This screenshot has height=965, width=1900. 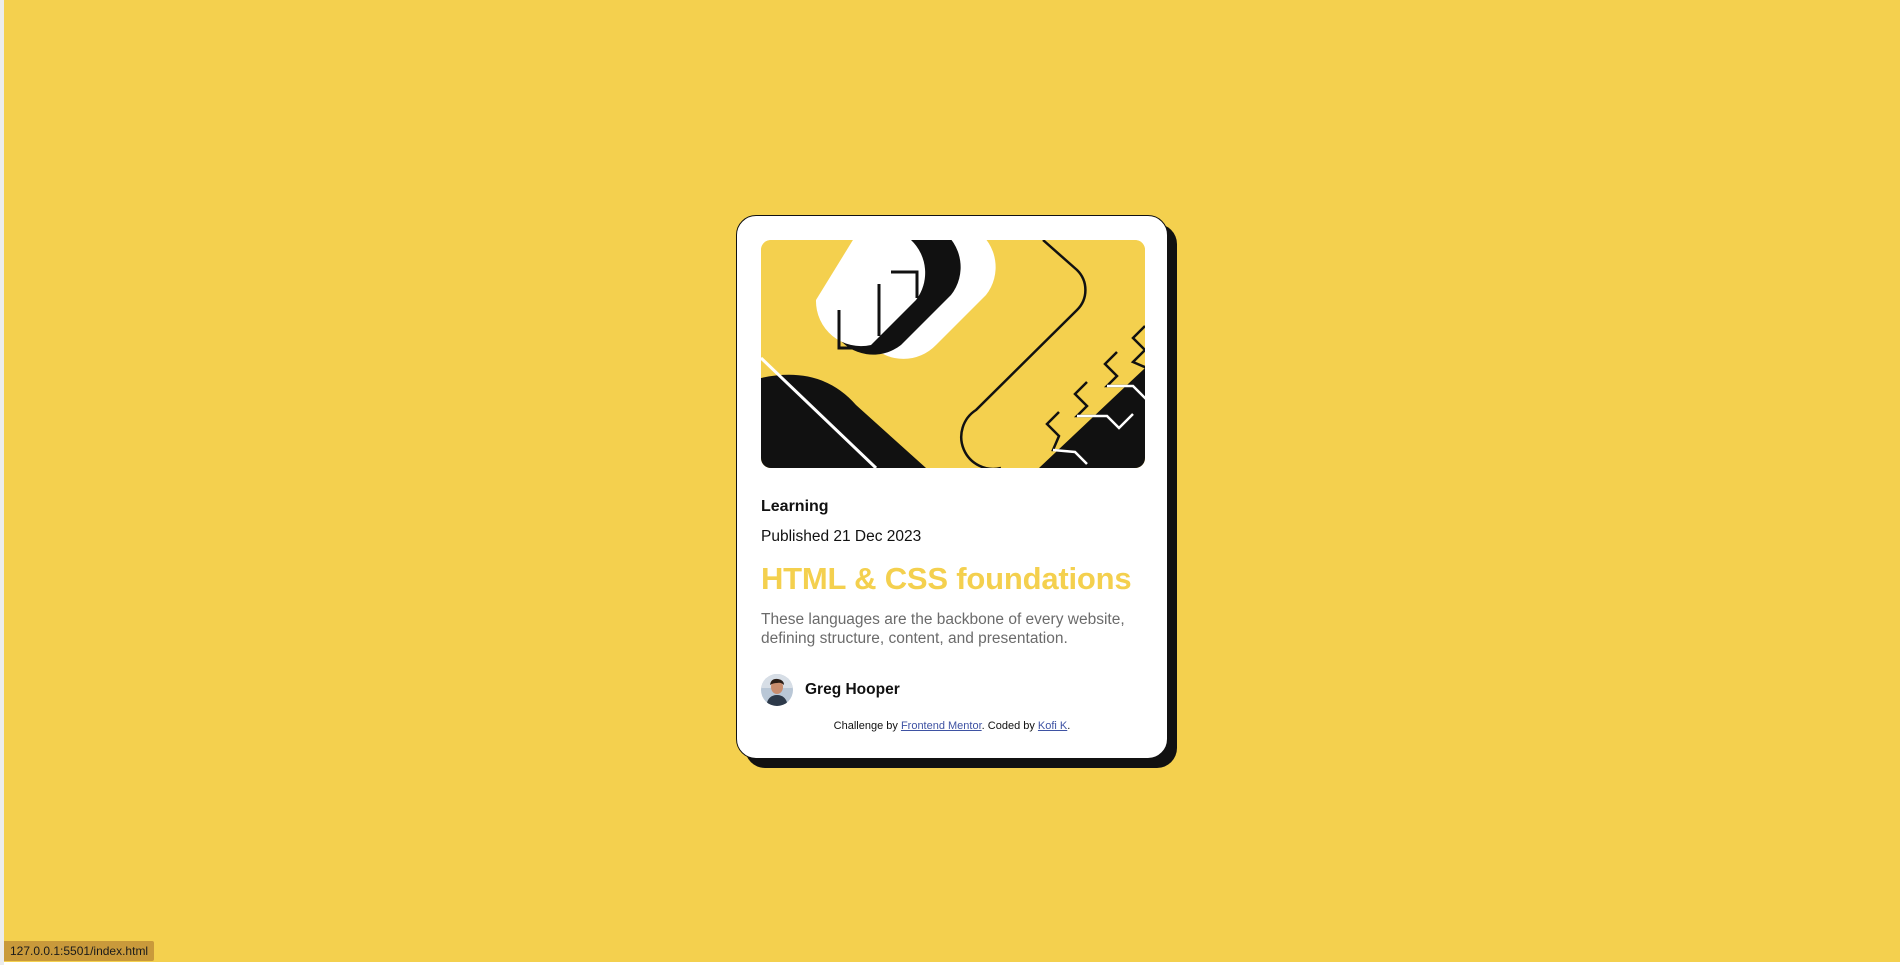 I want to click on blog-illustration-icon, so click(x=953, y=354).